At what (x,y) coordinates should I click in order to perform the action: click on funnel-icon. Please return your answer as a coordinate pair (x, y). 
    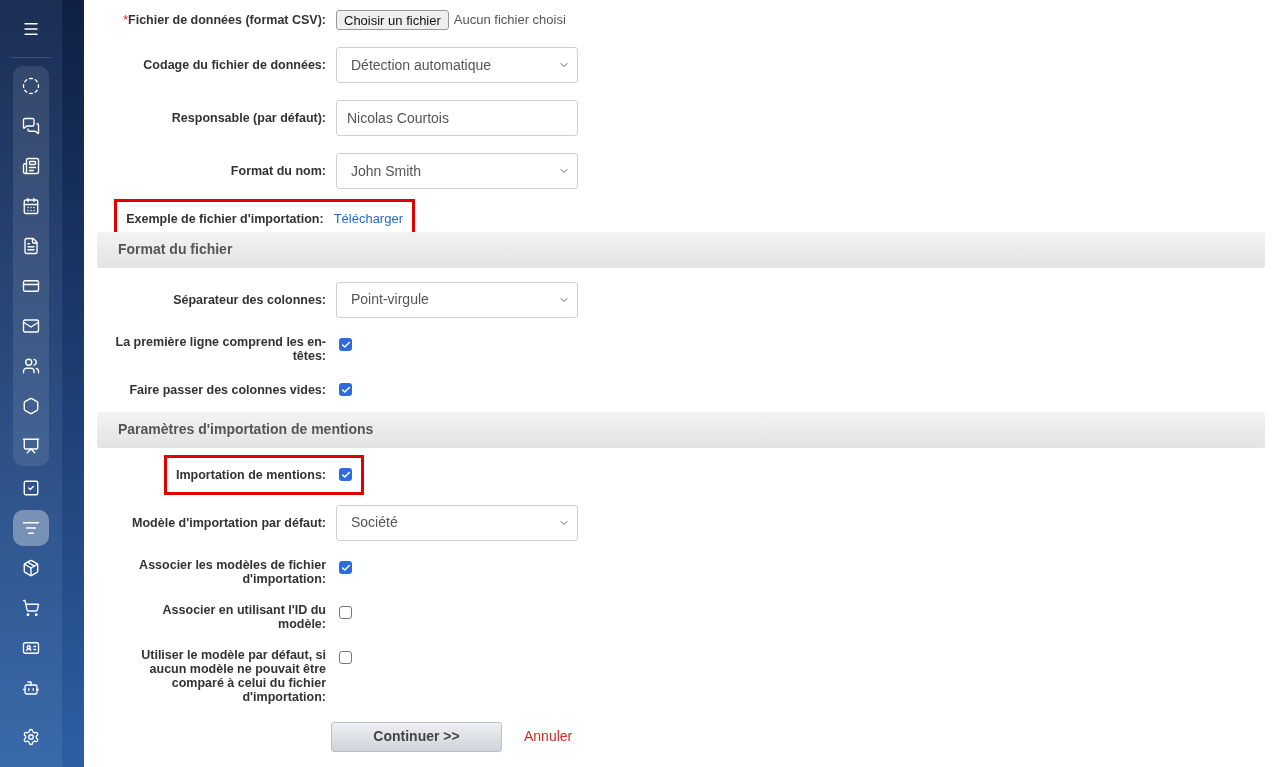
    Looking at the image, I should click on (31, 528).